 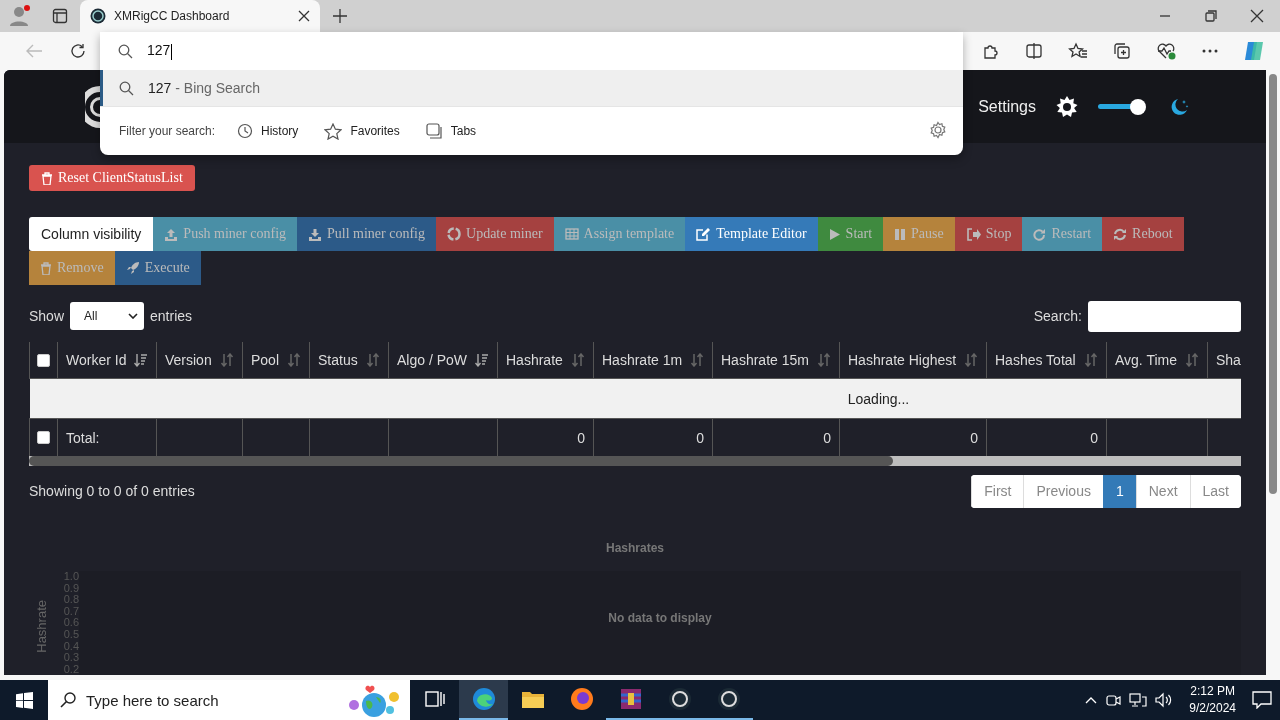 What do you see at coordinates (990, 51) in the screenshot?
I see `puzzle-icon` at bounding box center [990, 51].